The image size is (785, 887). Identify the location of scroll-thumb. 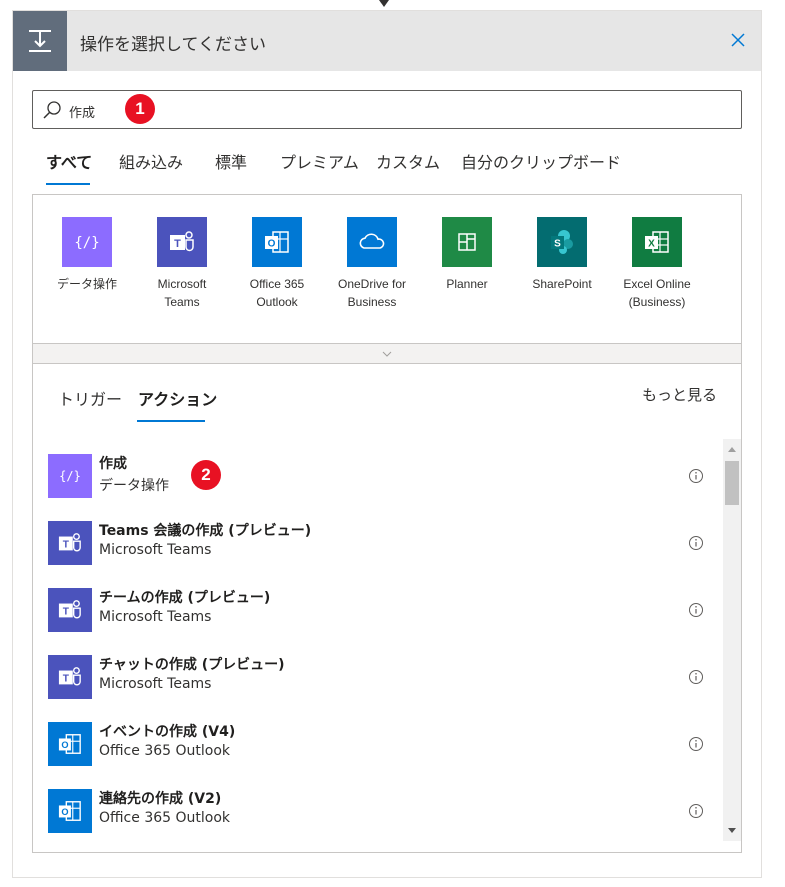
(732, 483).